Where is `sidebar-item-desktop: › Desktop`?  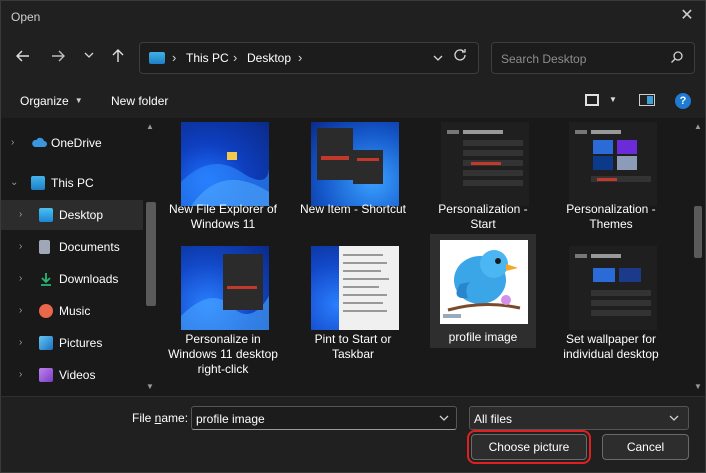
sidebar-item-desktop: › Desktop is located at coordinates (72, 215).